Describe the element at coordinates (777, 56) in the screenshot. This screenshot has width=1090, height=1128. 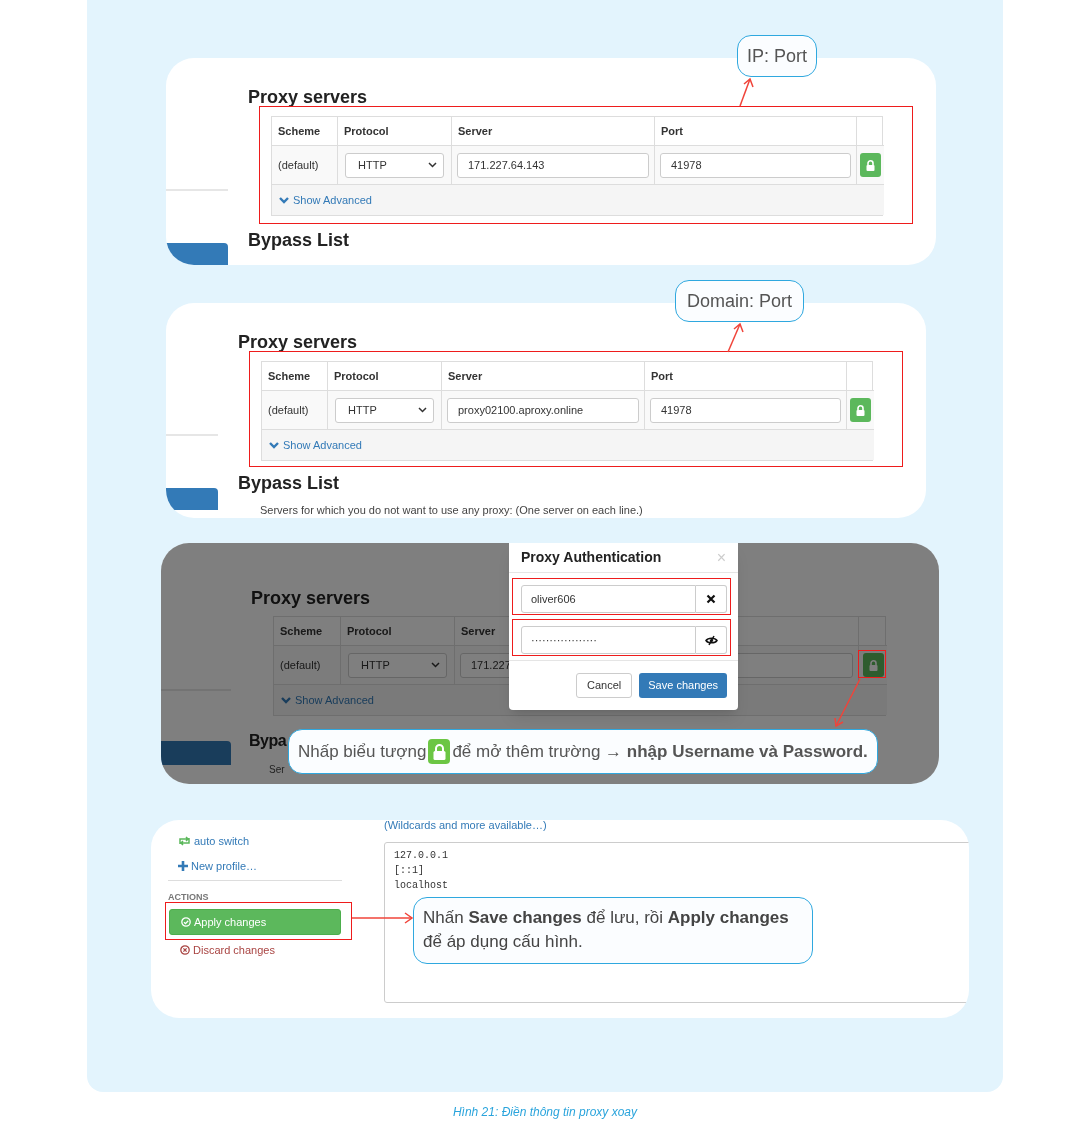
I see `callout: IP: Port` at that location.